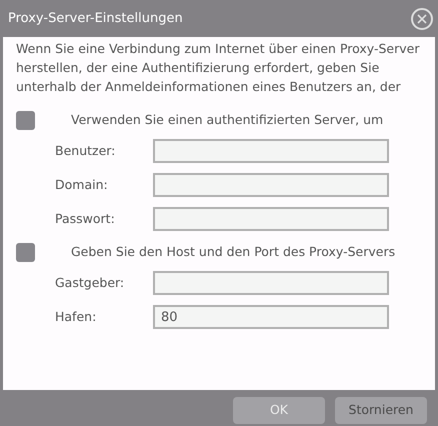 This screenshot has width=438, height=426. What do you see at coordinates (95, 19) in the screenshot?
I see `window-title: Proxy-Server-Einstellungen` at bounding box center [95, 19].